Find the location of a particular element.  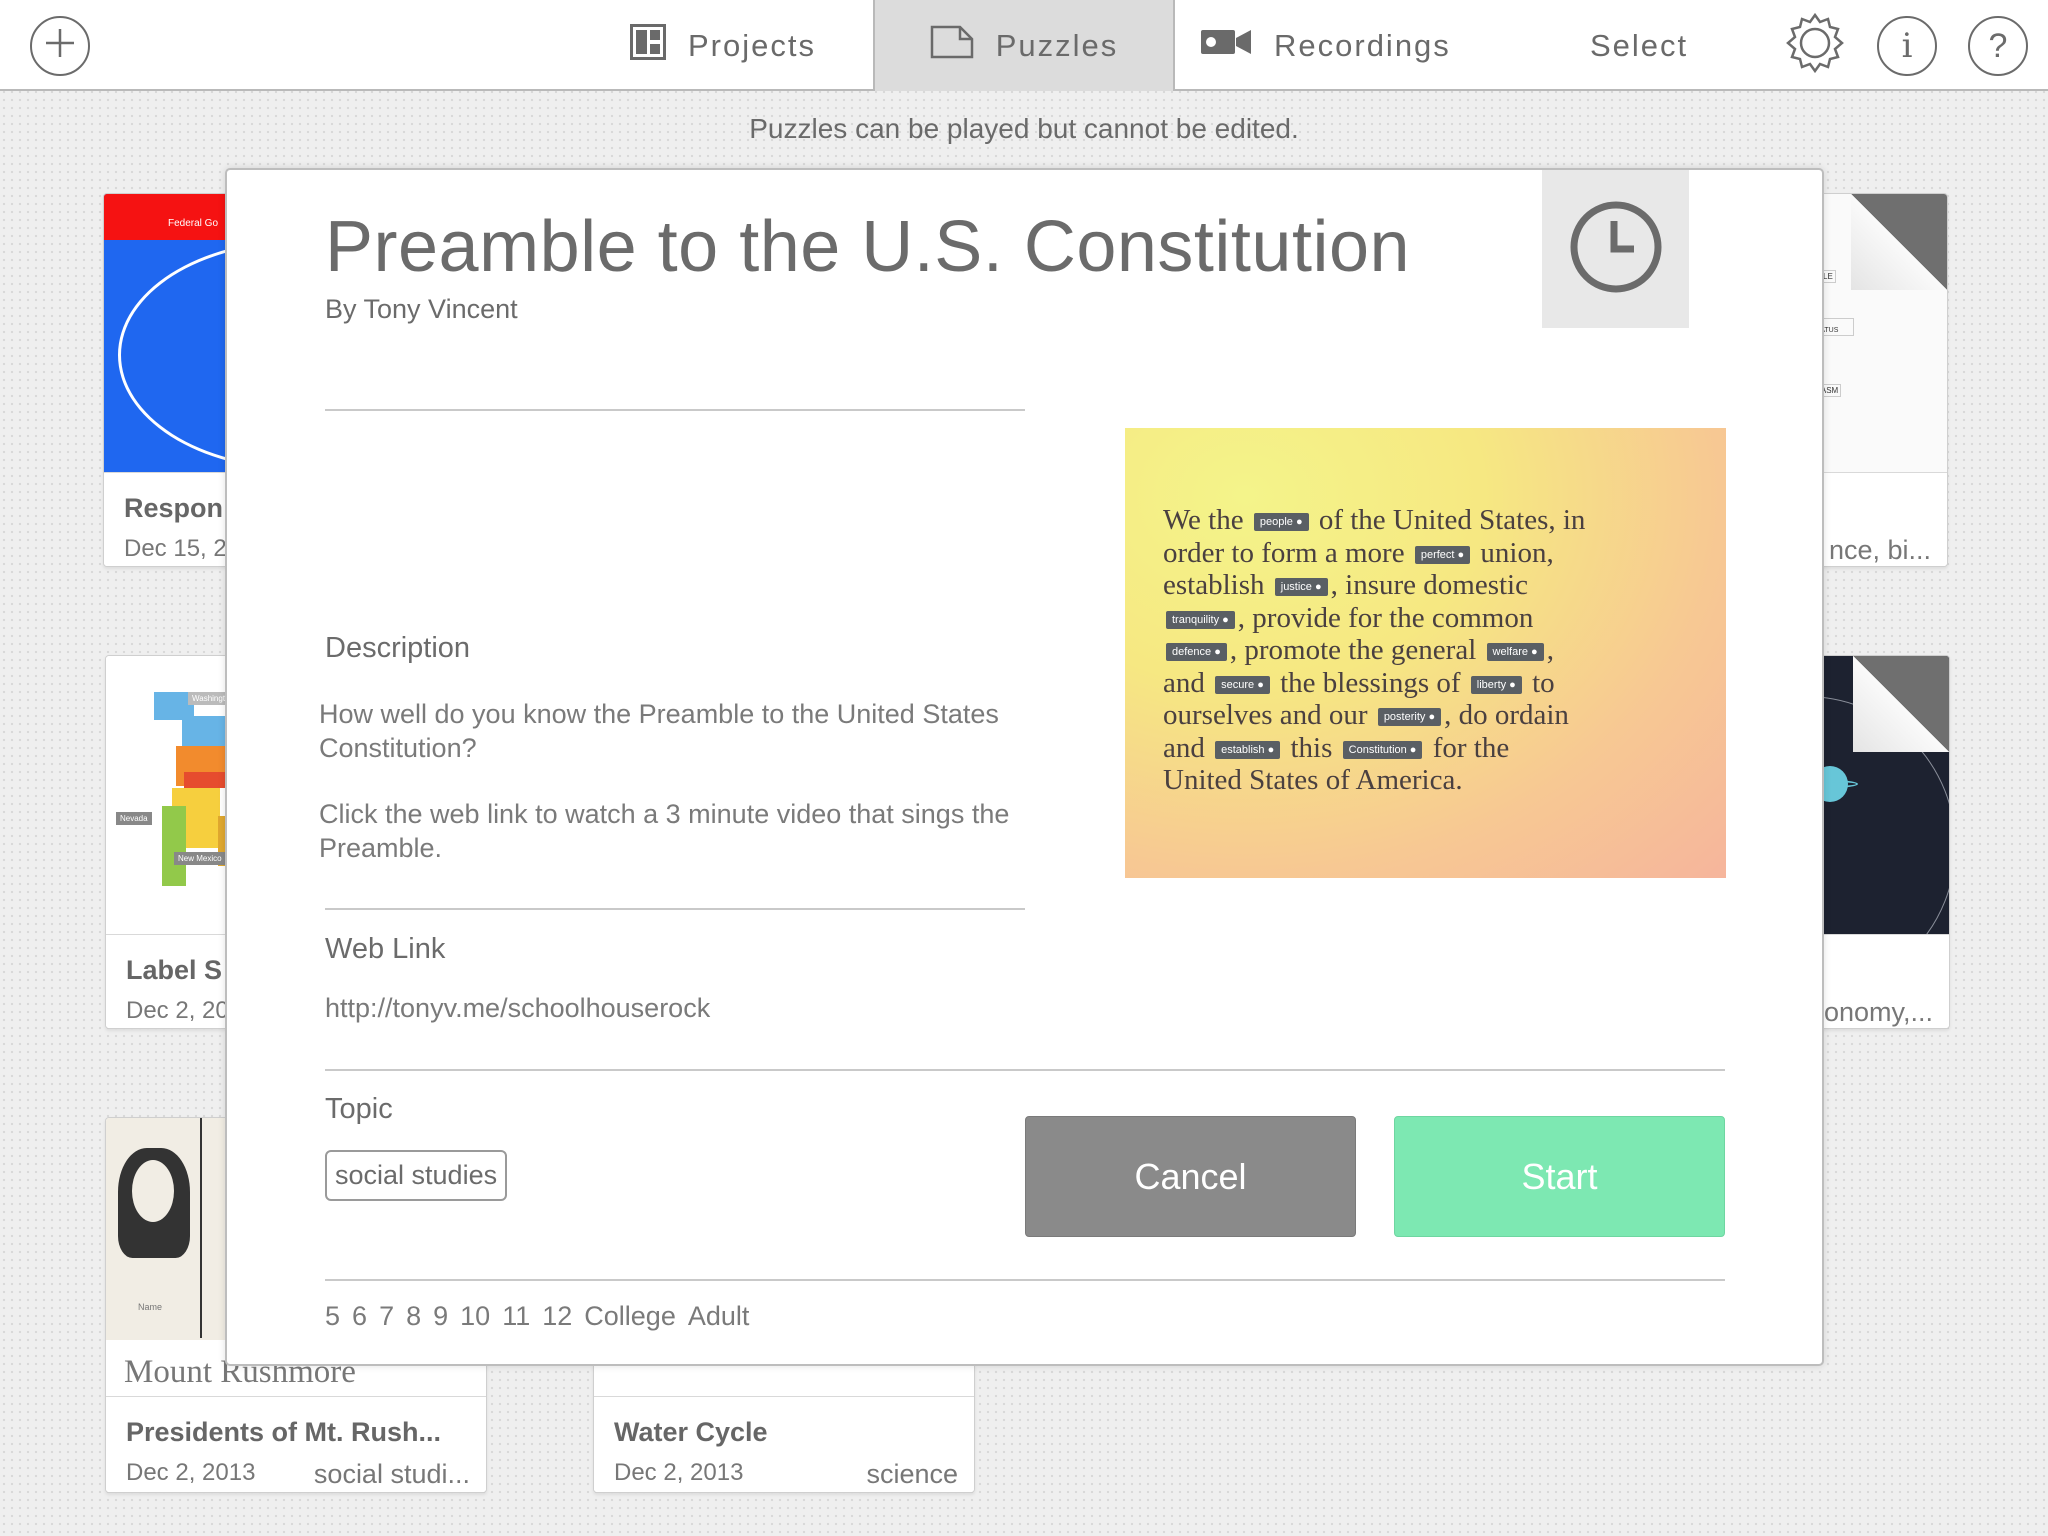

grade-level: Adult is located at coordinates (718, 1316).